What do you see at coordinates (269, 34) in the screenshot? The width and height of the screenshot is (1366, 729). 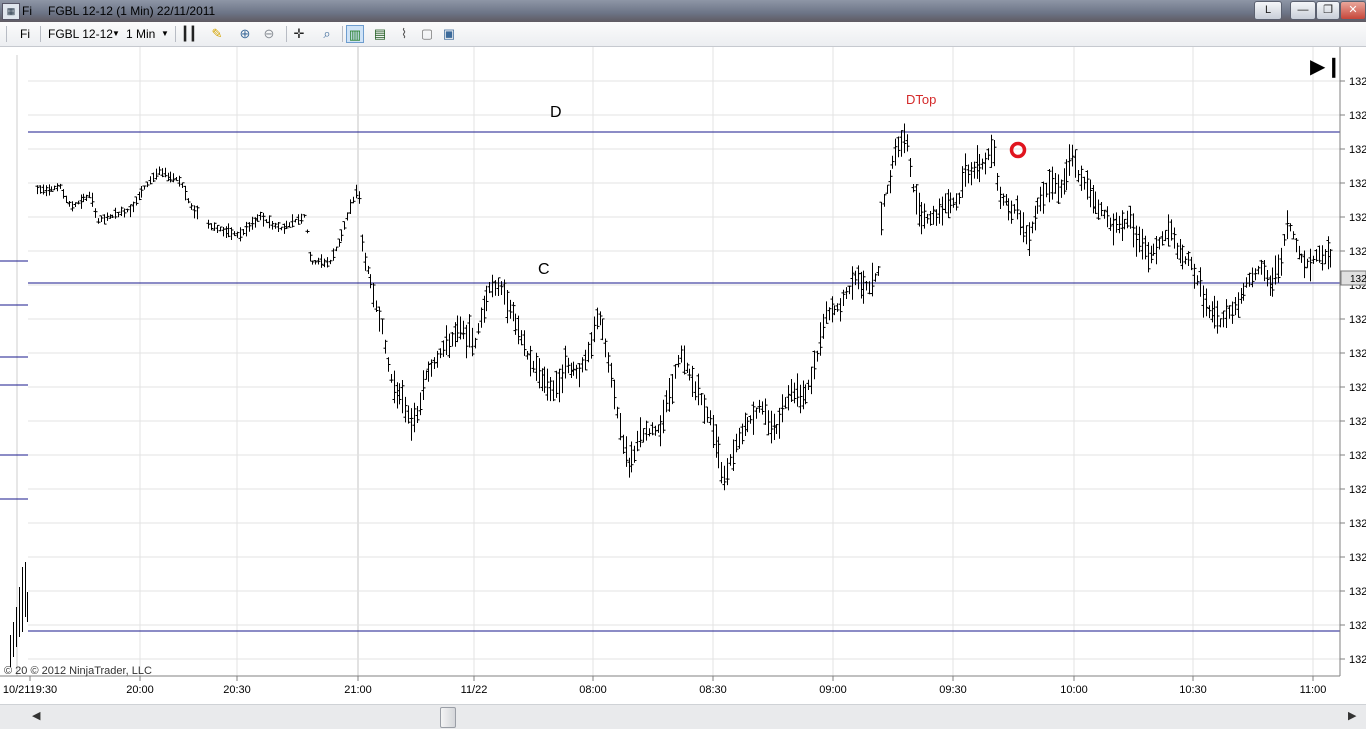 I see `zoom-out-icon: ⊖` at bounding box center [269, 34].